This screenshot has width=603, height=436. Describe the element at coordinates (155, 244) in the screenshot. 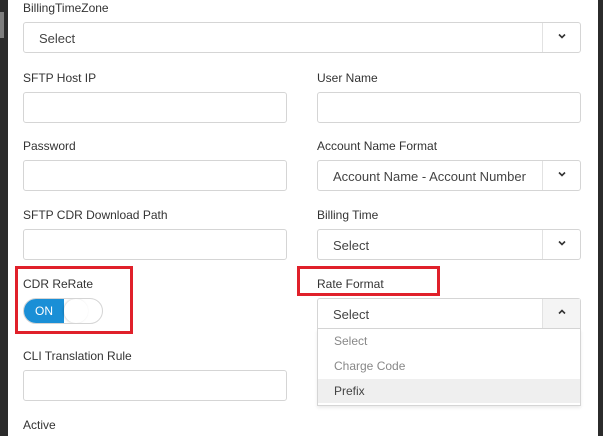

I see `sftp-cdr-download-path-input` at that location.